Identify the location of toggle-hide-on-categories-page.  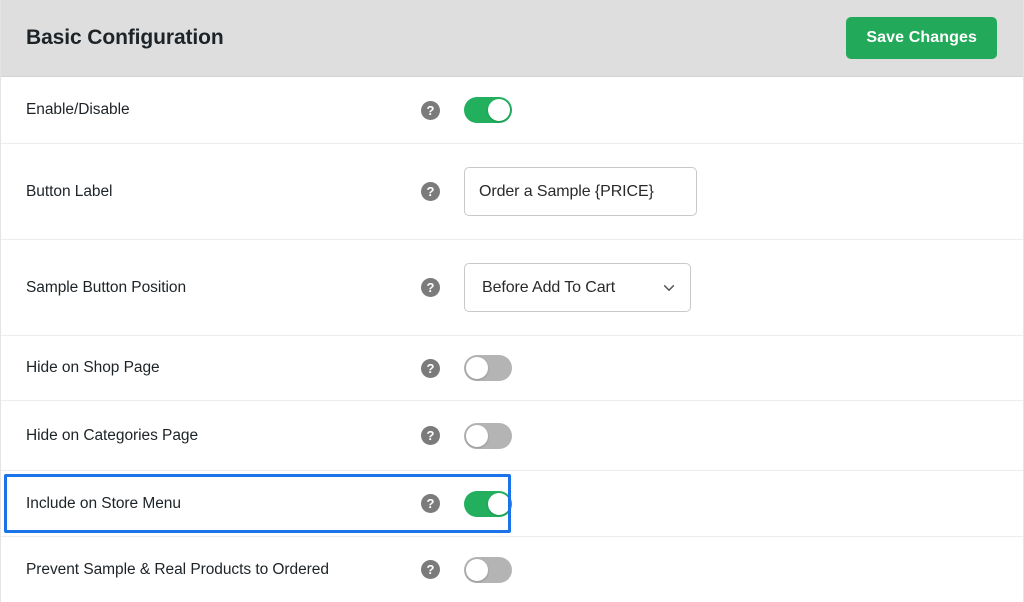
(488, 435).